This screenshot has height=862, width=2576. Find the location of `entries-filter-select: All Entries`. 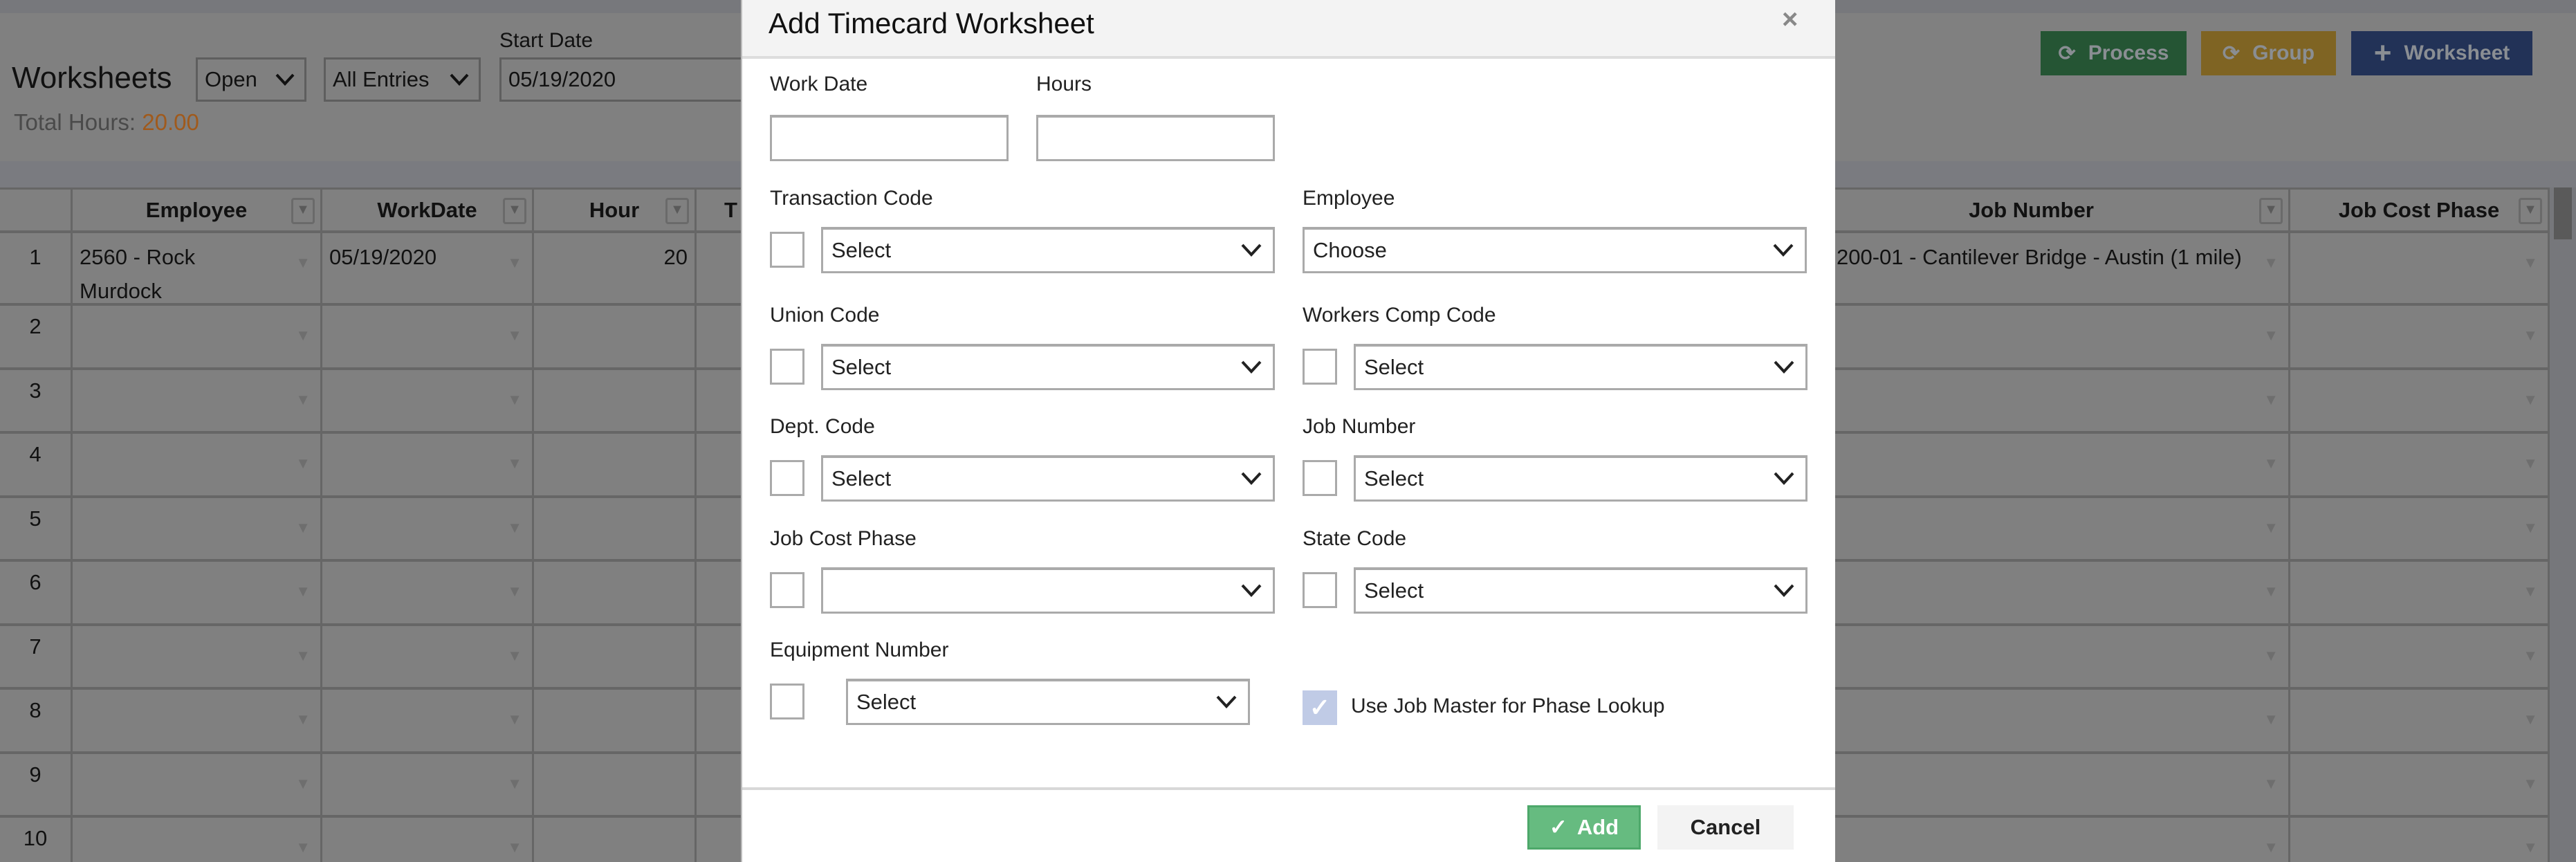

entries-filter-select: All Entries is located at coordinates (402, 79).